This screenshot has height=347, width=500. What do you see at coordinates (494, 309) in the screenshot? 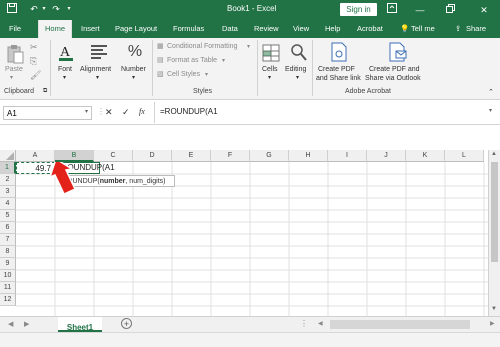
I see `scroll-down-icon: ▼` at bounding box center [494, 309].